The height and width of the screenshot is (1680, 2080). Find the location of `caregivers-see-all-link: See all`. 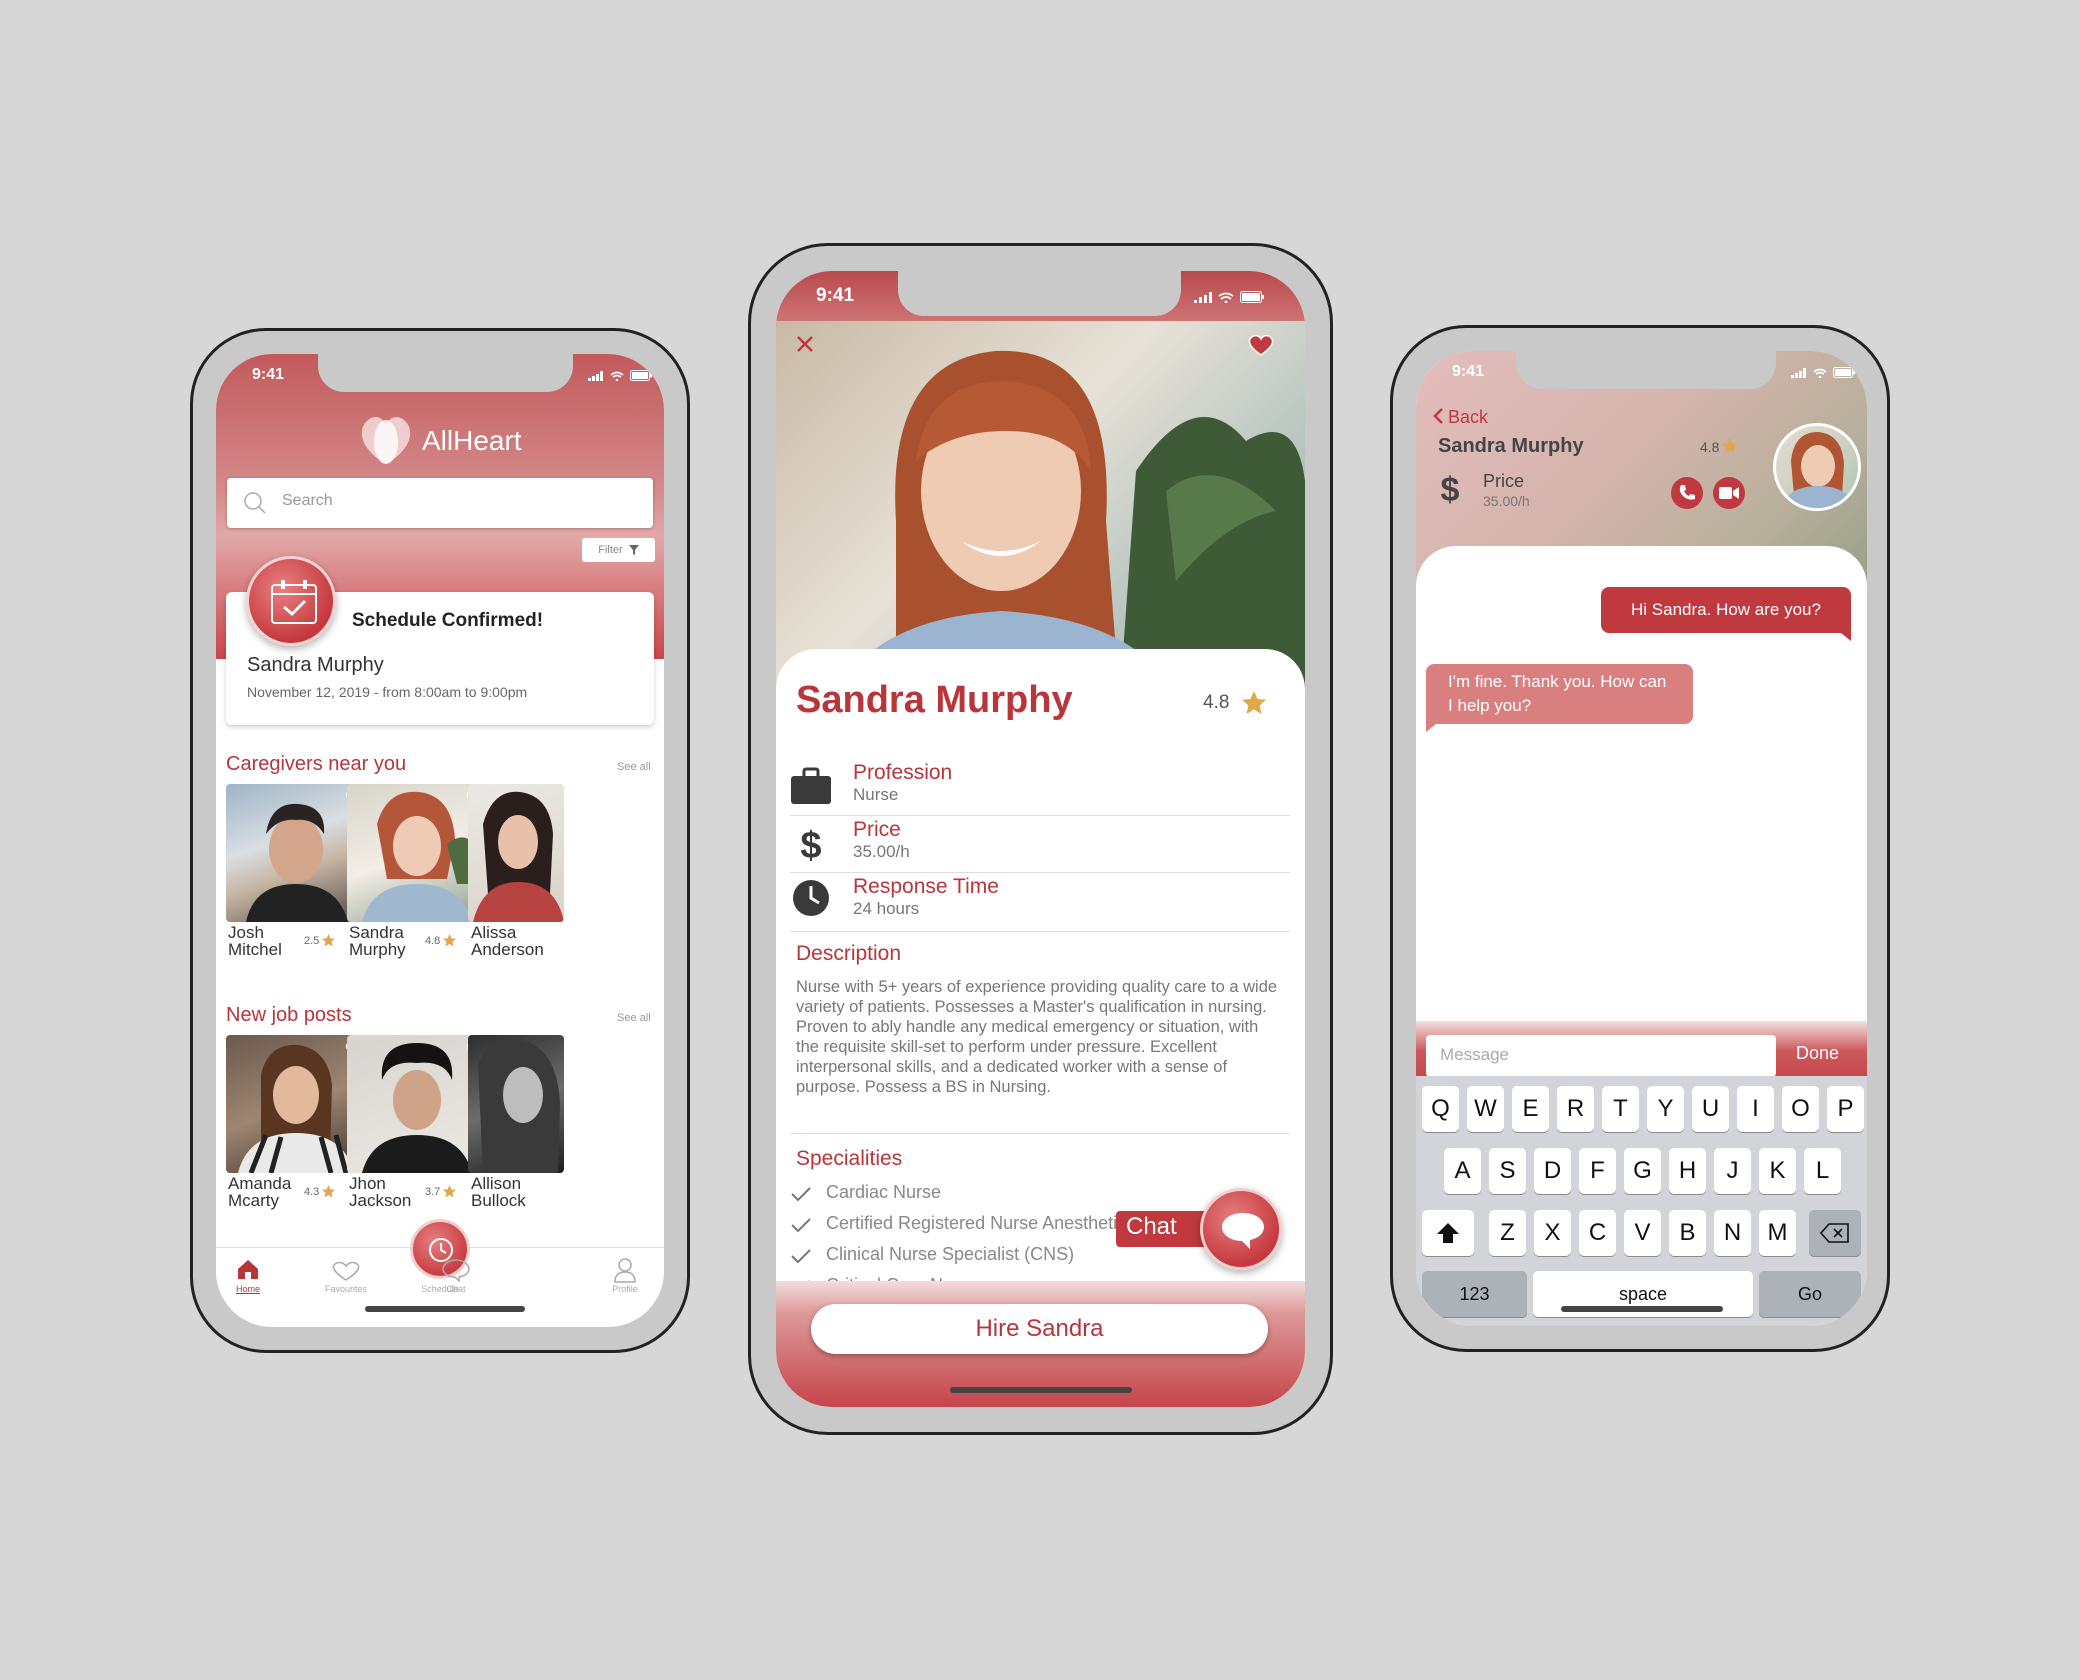

caregivers-see-all-link: See all is located at coordinates (634, 767).